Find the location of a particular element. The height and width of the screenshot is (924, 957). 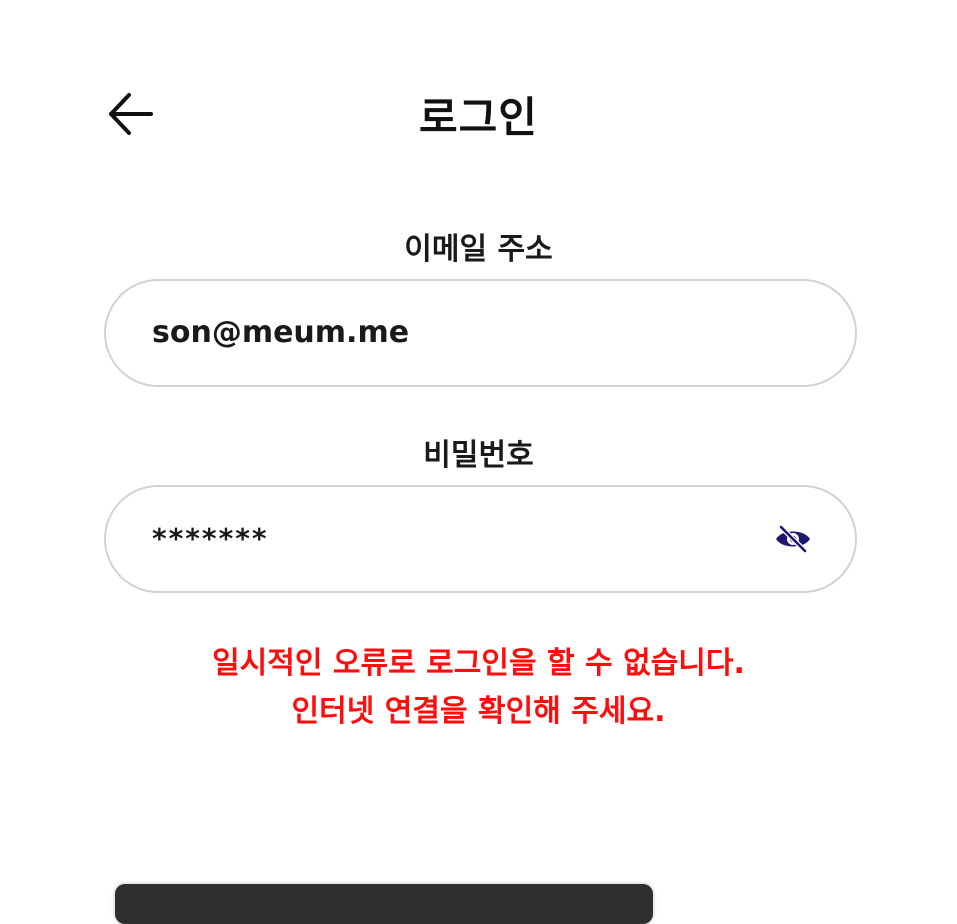

email-field is located at coordinates (480, 333).